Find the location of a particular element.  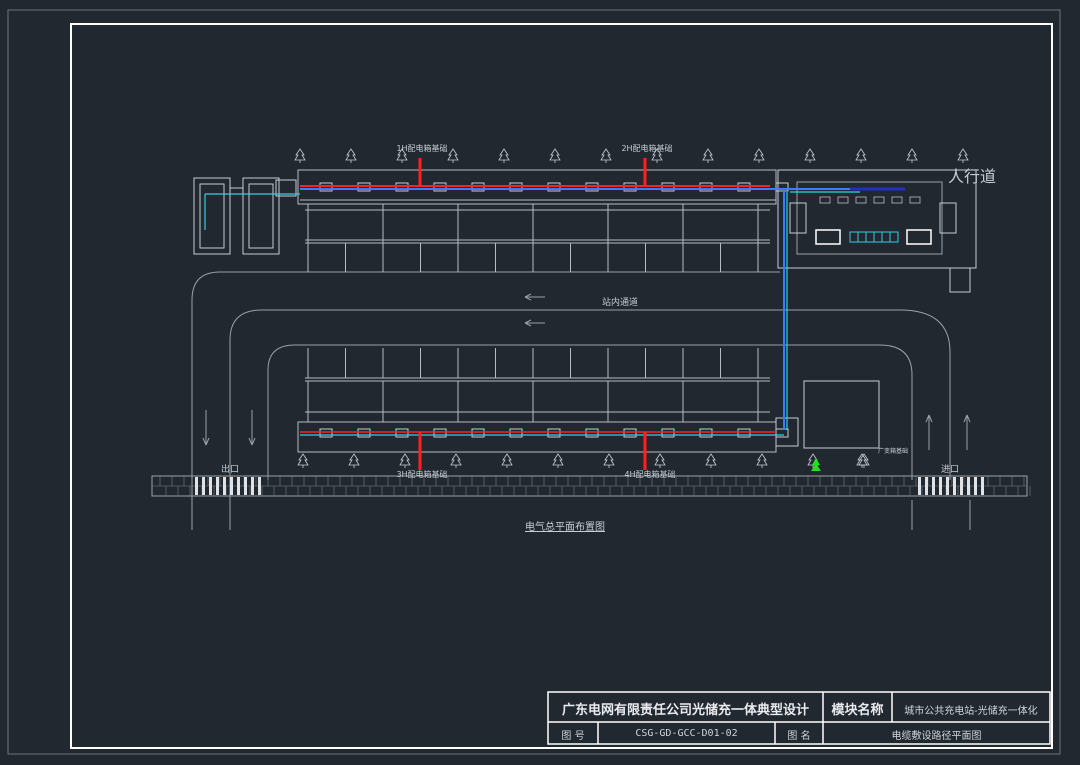

south-parking-bays is located at coordinates (533, 385).